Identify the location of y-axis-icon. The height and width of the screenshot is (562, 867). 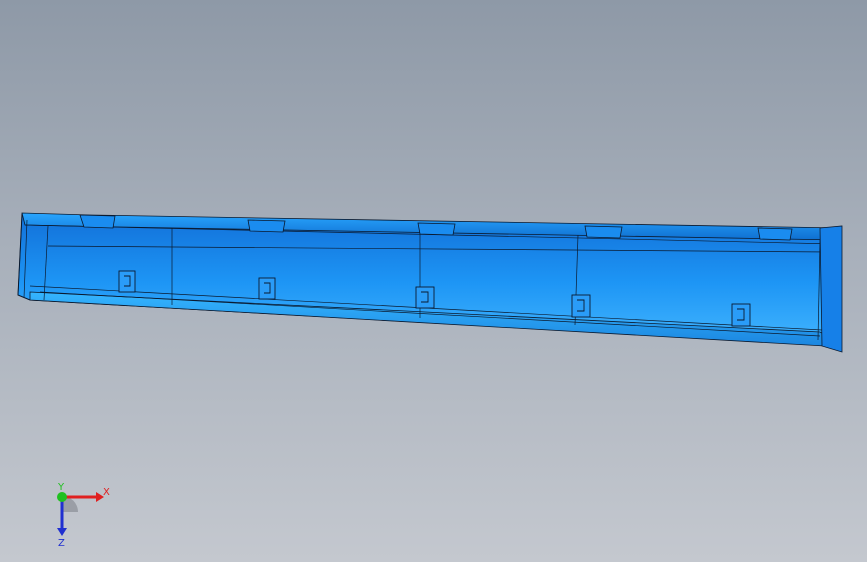
(62, 497).